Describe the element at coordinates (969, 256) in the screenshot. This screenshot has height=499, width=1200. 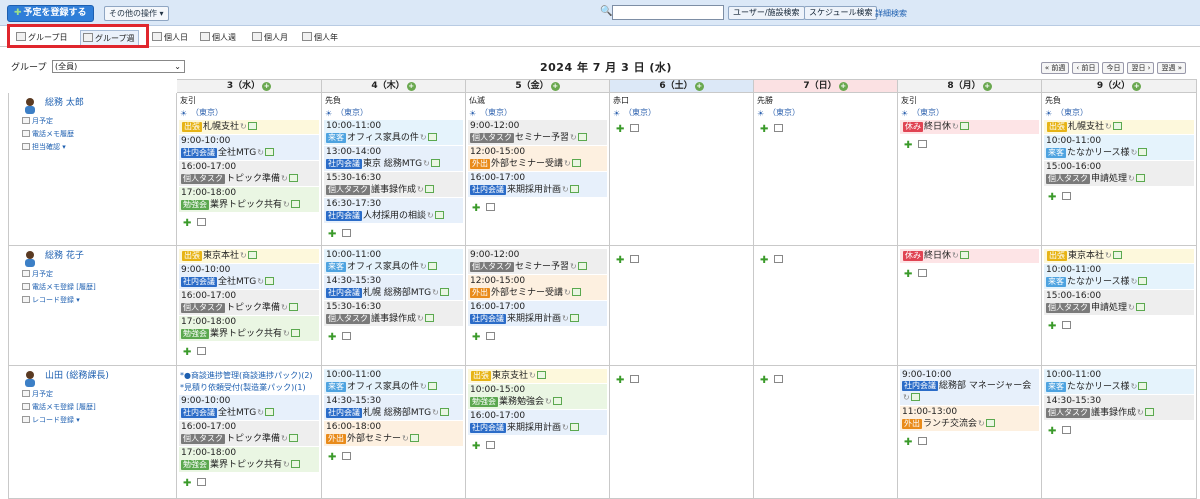
I see `schedule-event: 休み 終日休↻` at that location.